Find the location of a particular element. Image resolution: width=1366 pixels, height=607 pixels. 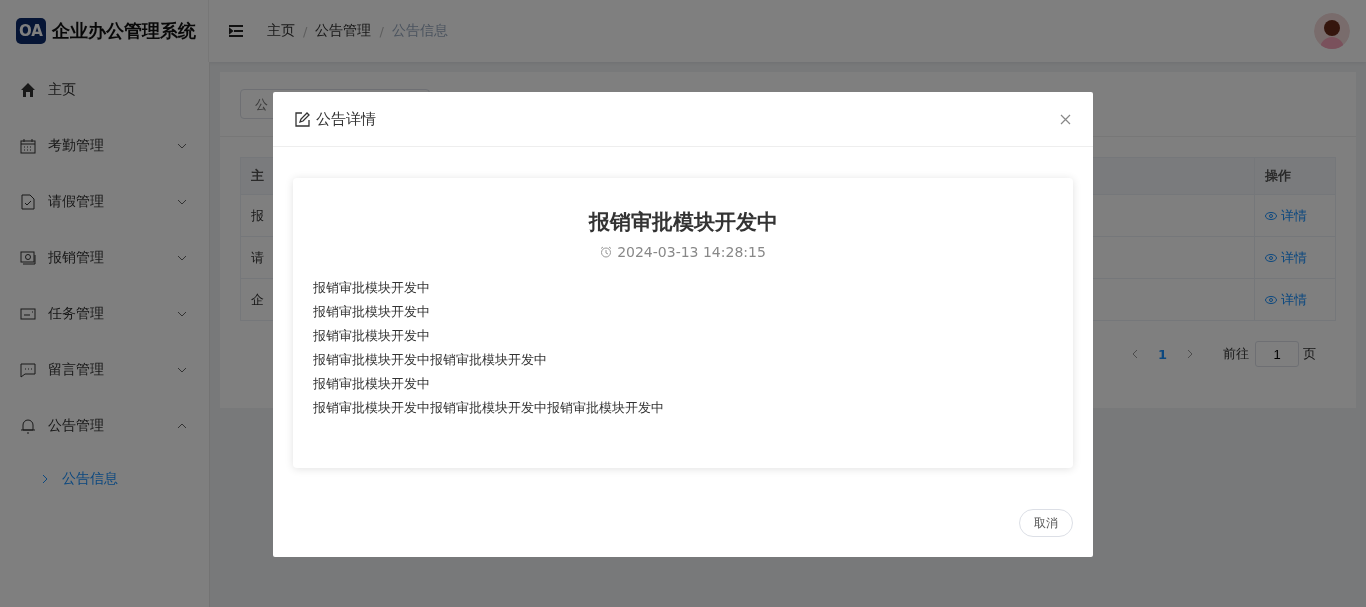

home-icon is located at coordinates (28, 90).